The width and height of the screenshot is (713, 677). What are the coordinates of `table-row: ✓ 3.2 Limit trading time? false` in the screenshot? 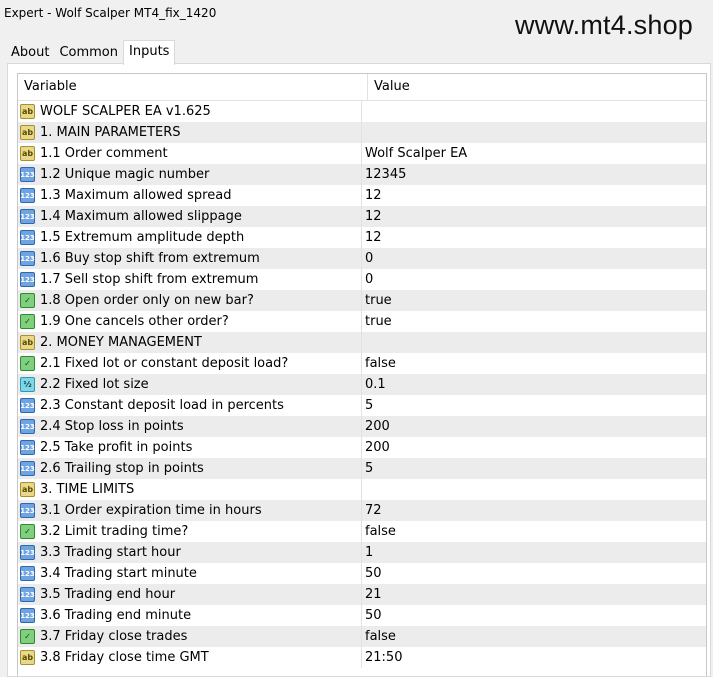 It's located at (362, 531).